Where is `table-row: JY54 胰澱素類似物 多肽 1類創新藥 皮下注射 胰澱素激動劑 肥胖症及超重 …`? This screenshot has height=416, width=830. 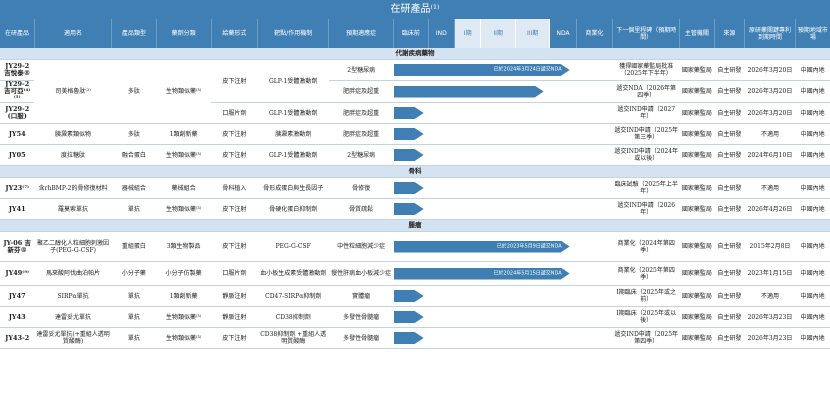
table-row: JY54 胰澱素類似物 多肽 1類創新藥 皮下注射 胰澱素激動劑 肥胖症及超重 … is located at coordinates (415, 134).